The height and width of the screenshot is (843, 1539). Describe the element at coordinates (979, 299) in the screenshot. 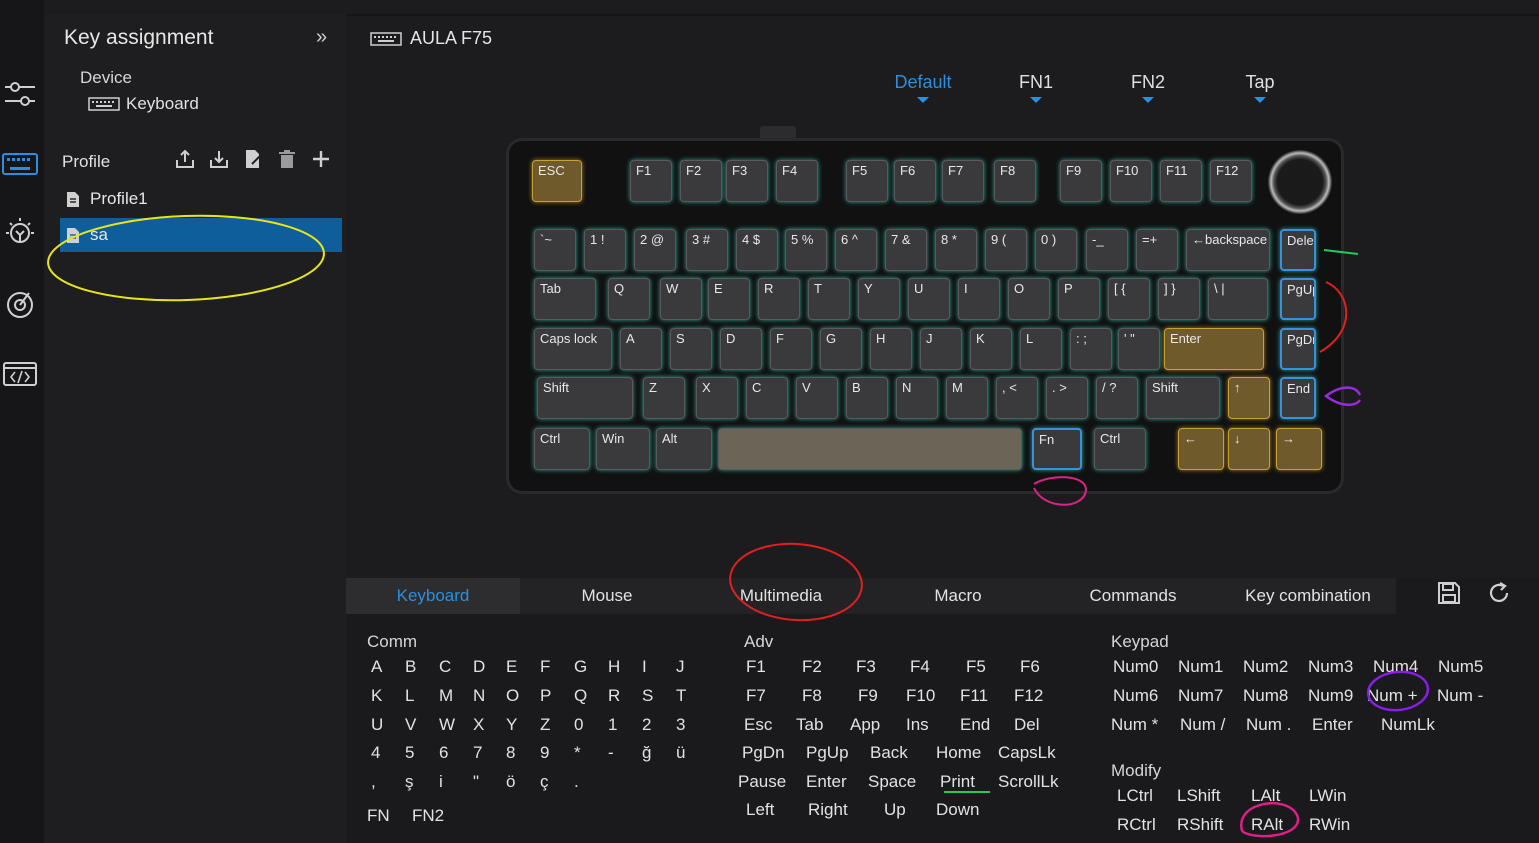

I see `key-i: I` at that location.